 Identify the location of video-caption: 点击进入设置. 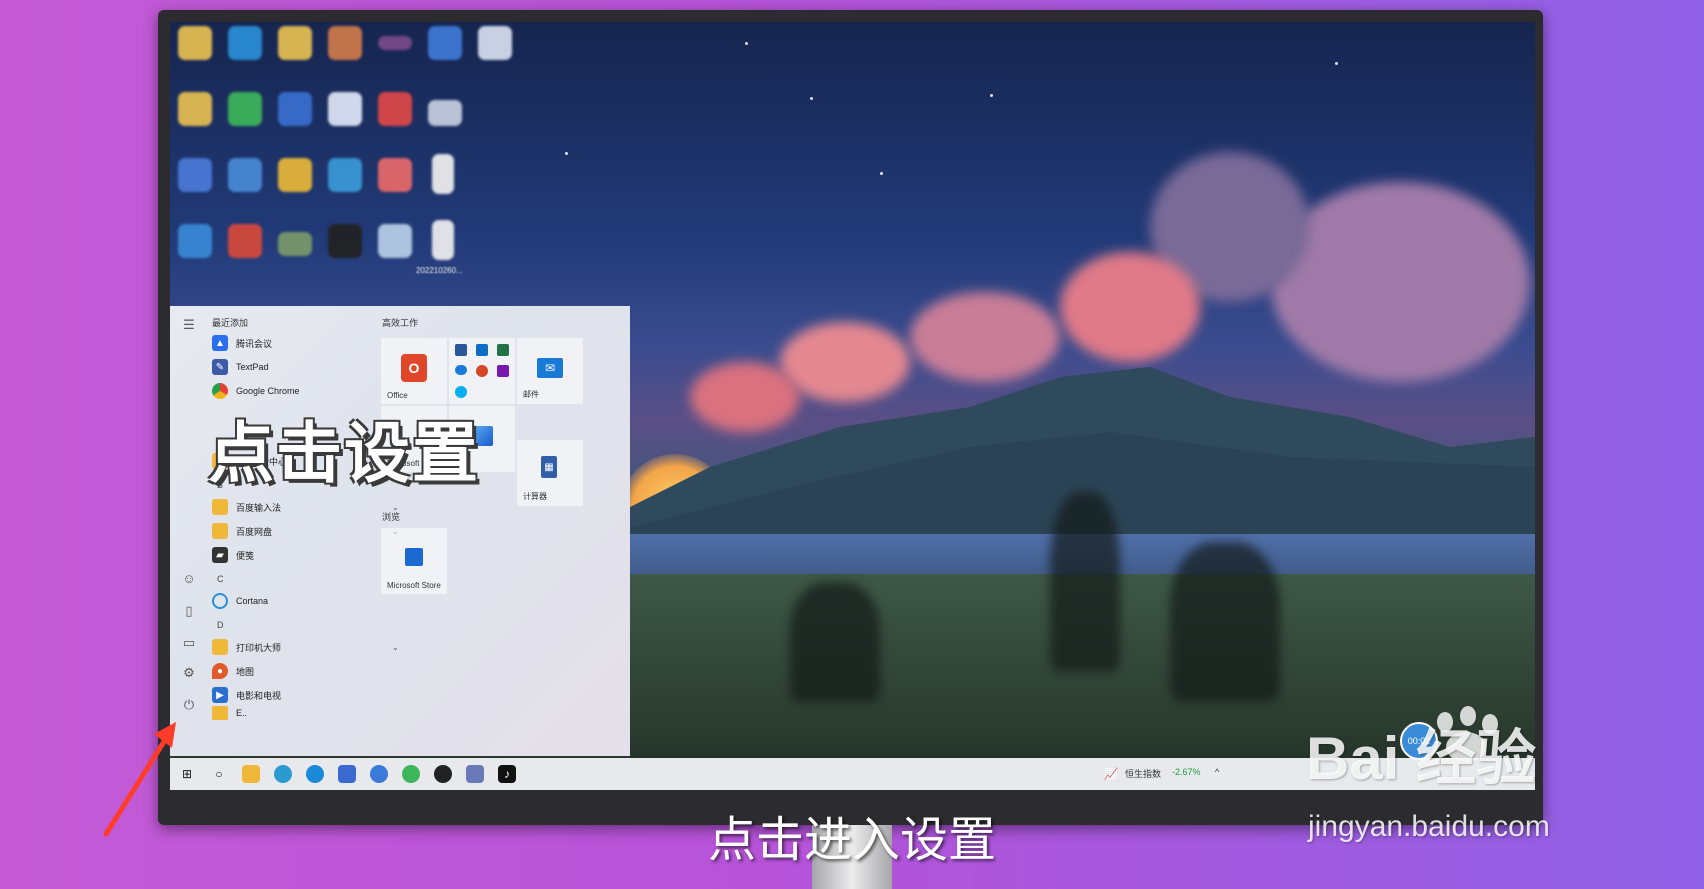
(851, 840).